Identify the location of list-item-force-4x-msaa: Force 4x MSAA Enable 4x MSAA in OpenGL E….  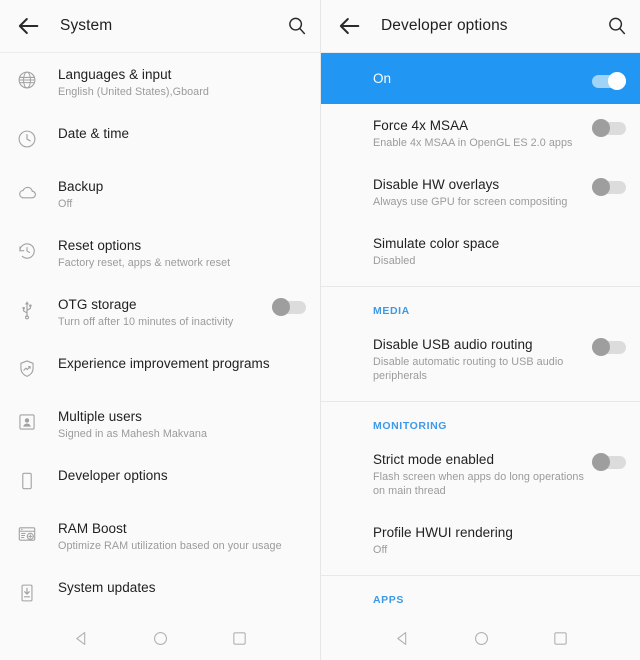
(480, 133).